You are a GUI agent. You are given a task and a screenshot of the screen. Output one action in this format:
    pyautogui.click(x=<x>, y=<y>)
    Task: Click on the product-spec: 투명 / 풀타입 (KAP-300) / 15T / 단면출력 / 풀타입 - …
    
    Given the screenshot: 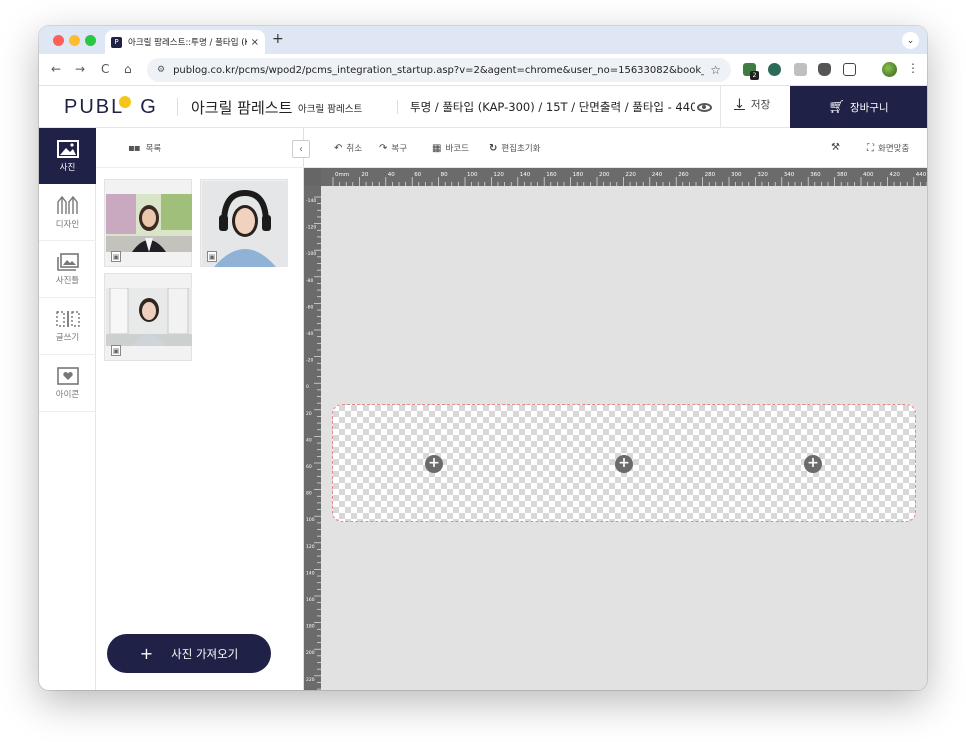 What is the action you would take?
    pyautogui.click(x=552, y=107)
    